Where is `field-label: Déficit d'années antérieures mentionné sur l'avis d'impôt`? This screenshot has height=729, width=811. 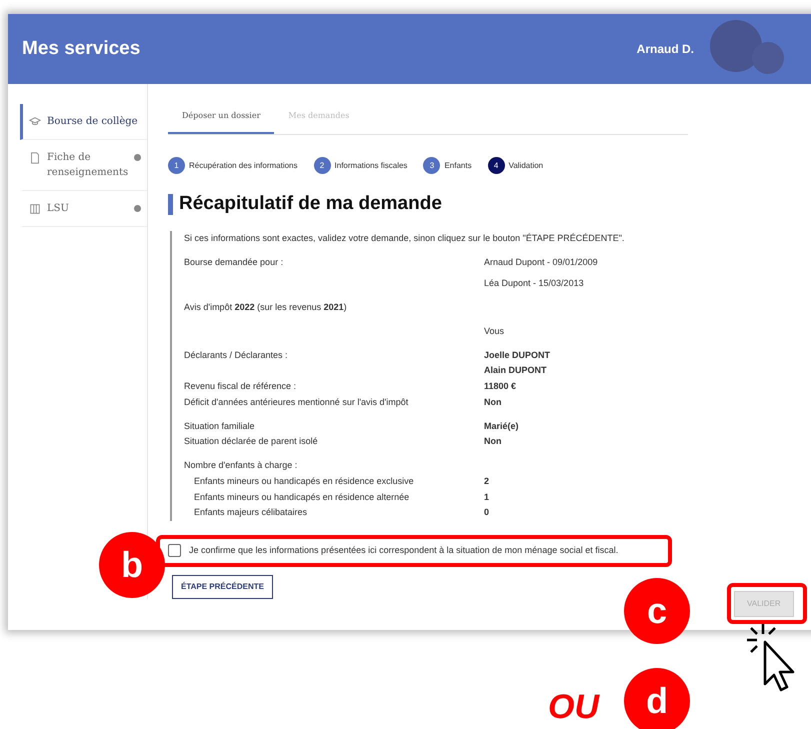
field-label: Déficit d'années antérieures mentionné sur l'avis d'impôt is located at coordinates (296, 401).